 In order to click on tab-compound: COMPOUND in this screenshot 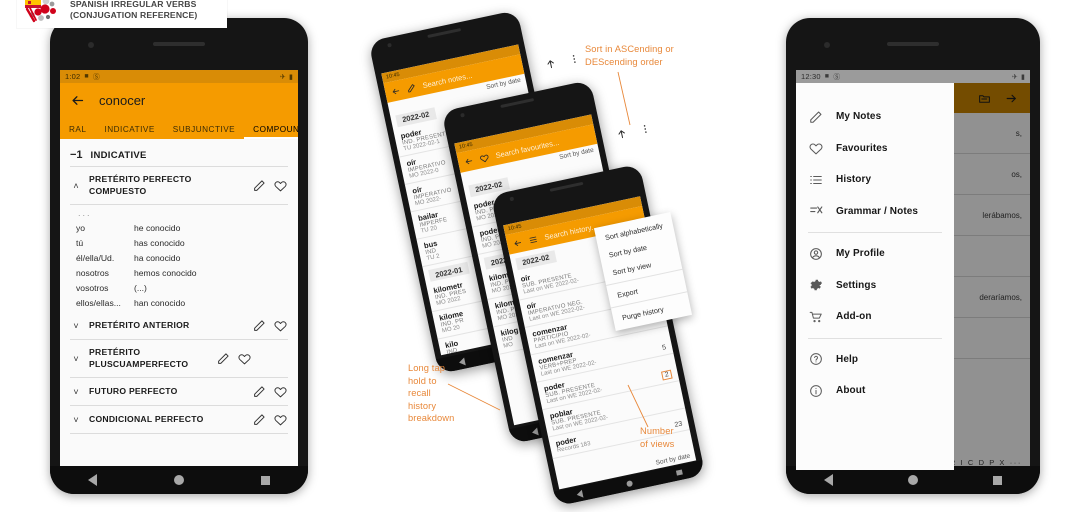, I will do `click(271, 132)`.